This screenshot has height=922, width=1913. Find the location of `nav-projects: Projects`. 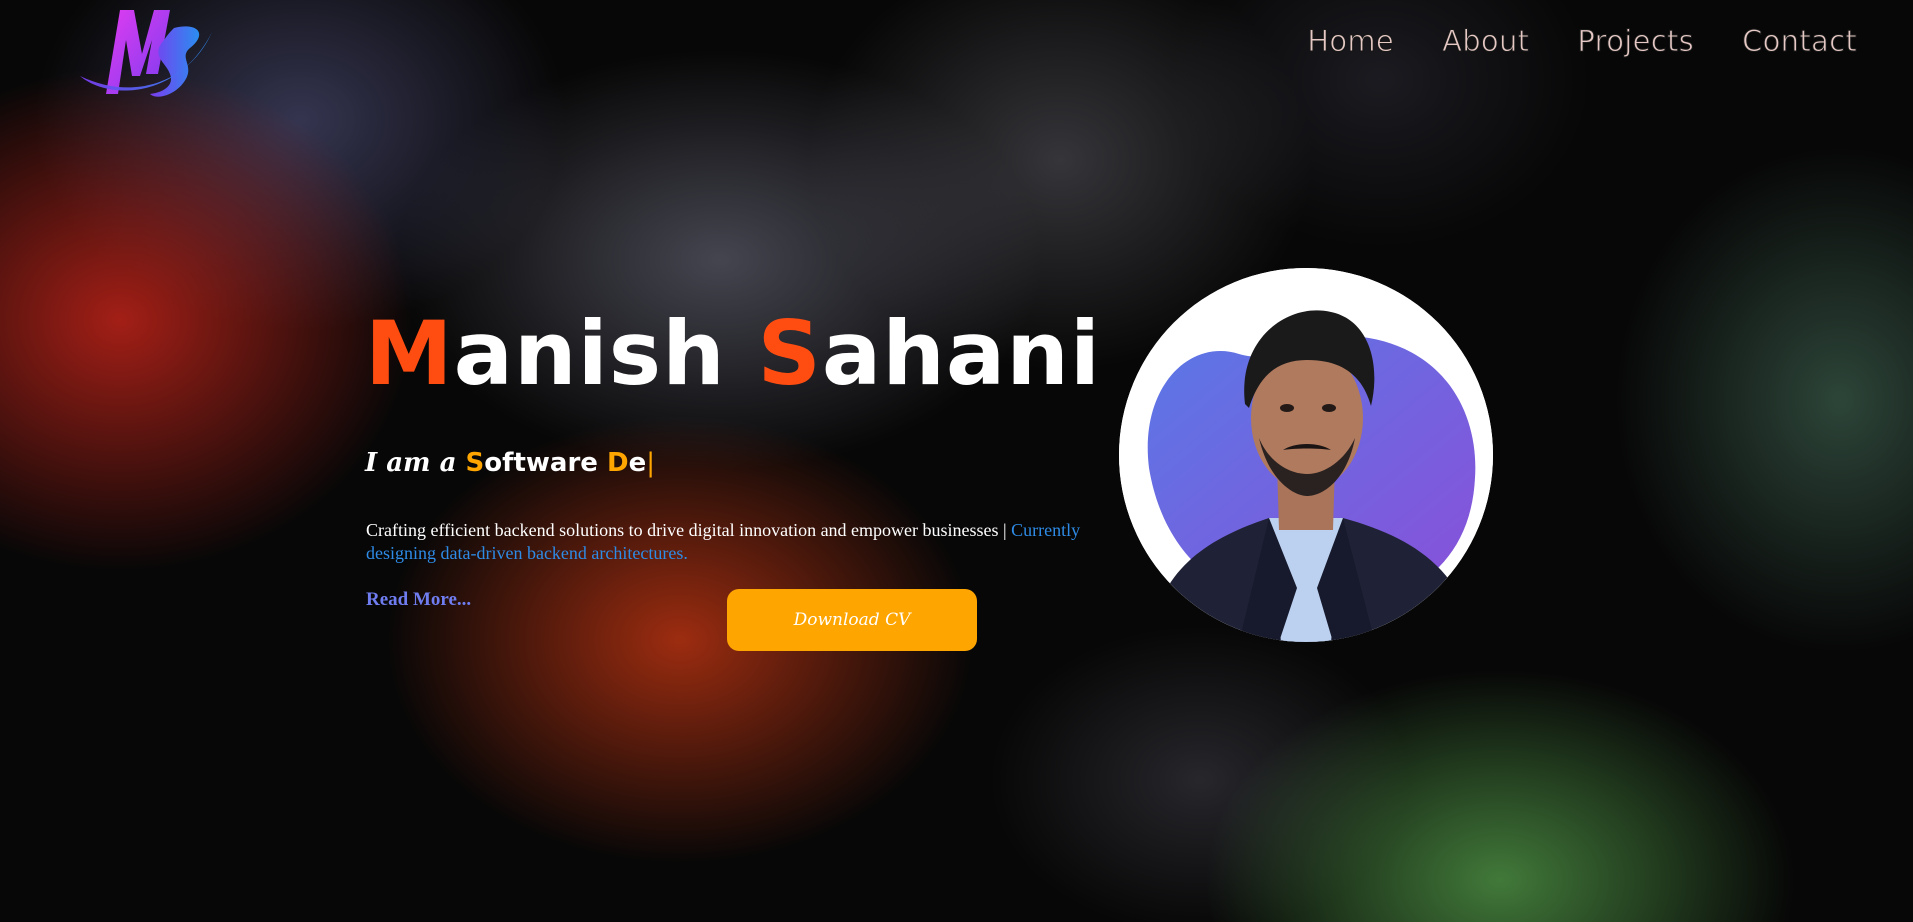

nav-projects: Projects is located at coordinates (1635, 41).